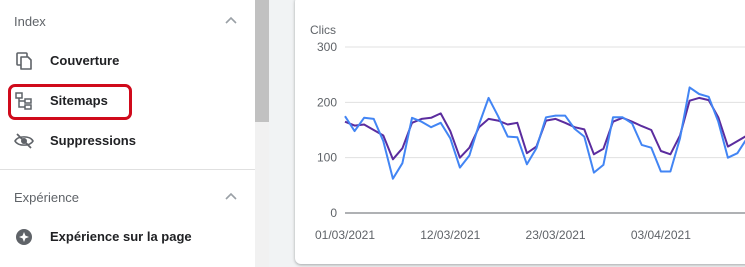  Describe the element at coordinates (262, 61) in the screenshot. I see `scrollbar-thumb` at that location.